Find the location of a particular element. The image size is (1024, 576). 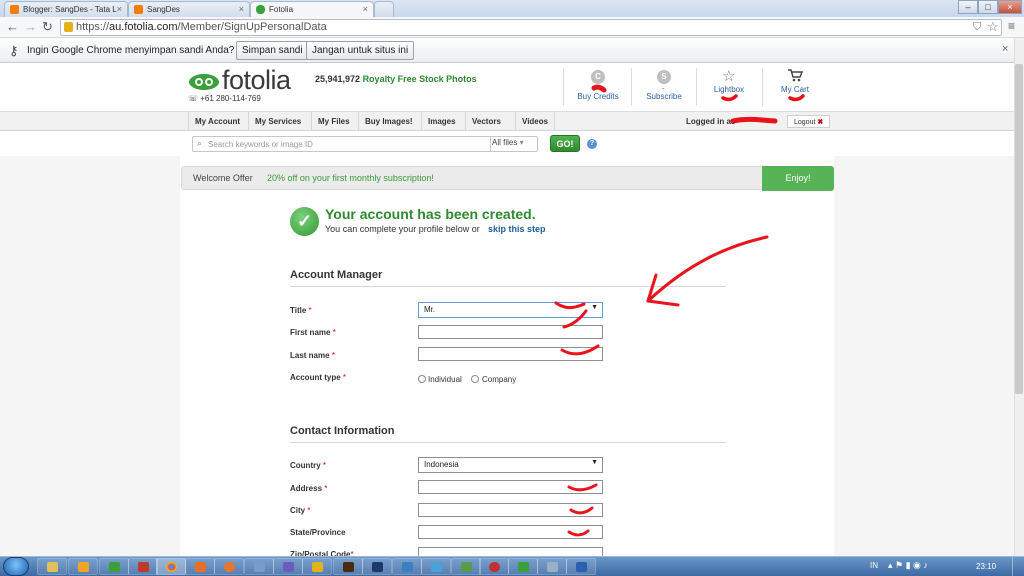

nav-videos: Videos is located at coordinates (535, 121).